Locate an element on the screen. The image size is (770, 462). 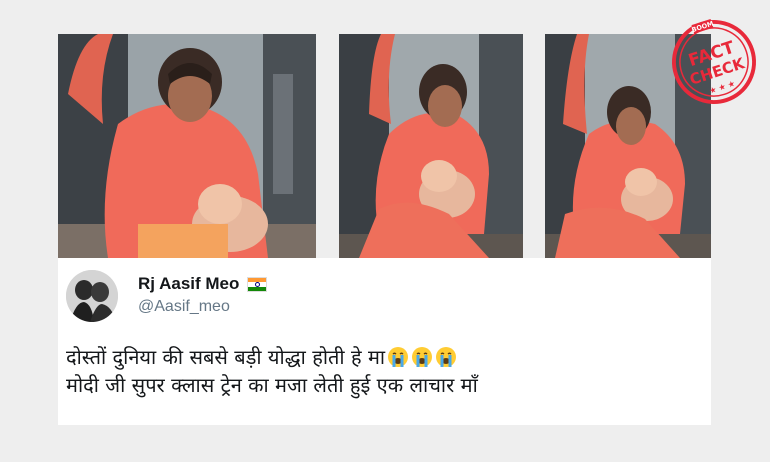
display-name: Rj Aasif Meo is located at coordinates (188, 284).